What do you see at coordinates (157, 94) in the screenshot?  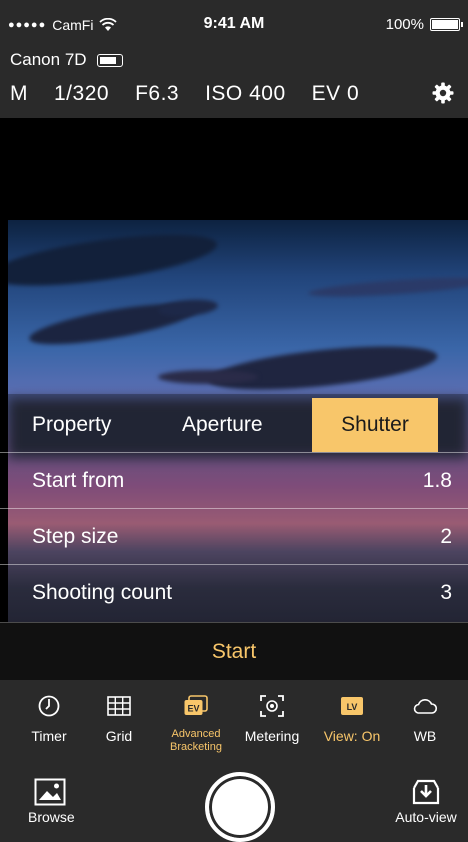 I see `aperture-value: F6.3` at bounding box center [157, 94].